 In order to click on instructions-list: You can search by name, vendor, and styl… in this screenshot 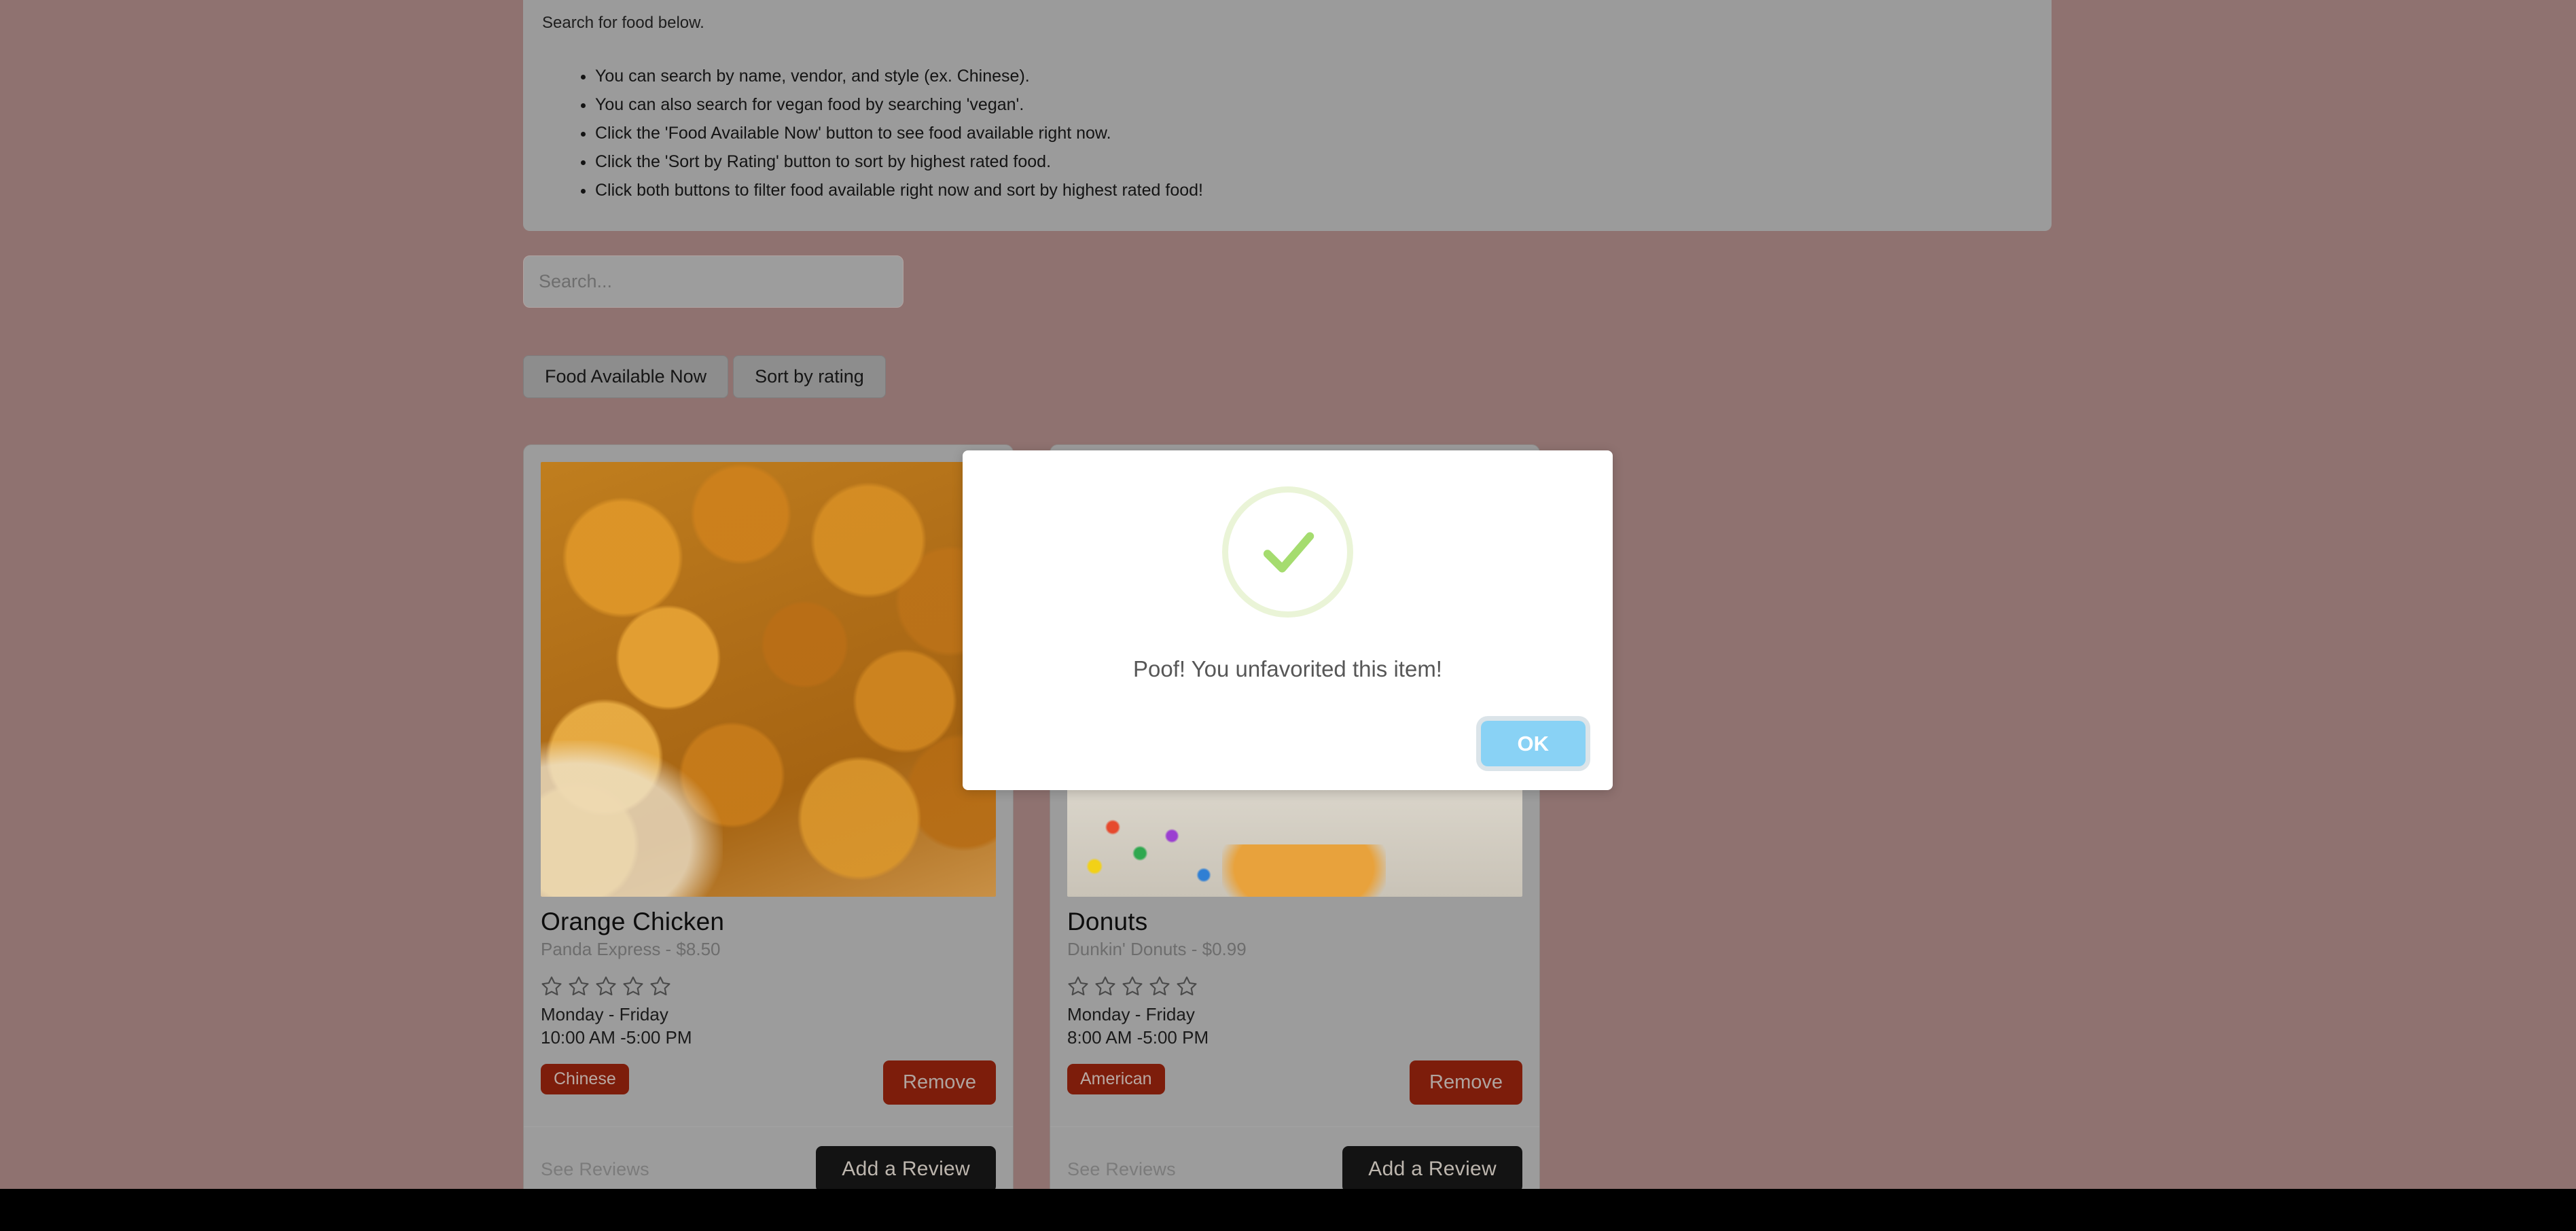, I will do `click(1287, 133)`.